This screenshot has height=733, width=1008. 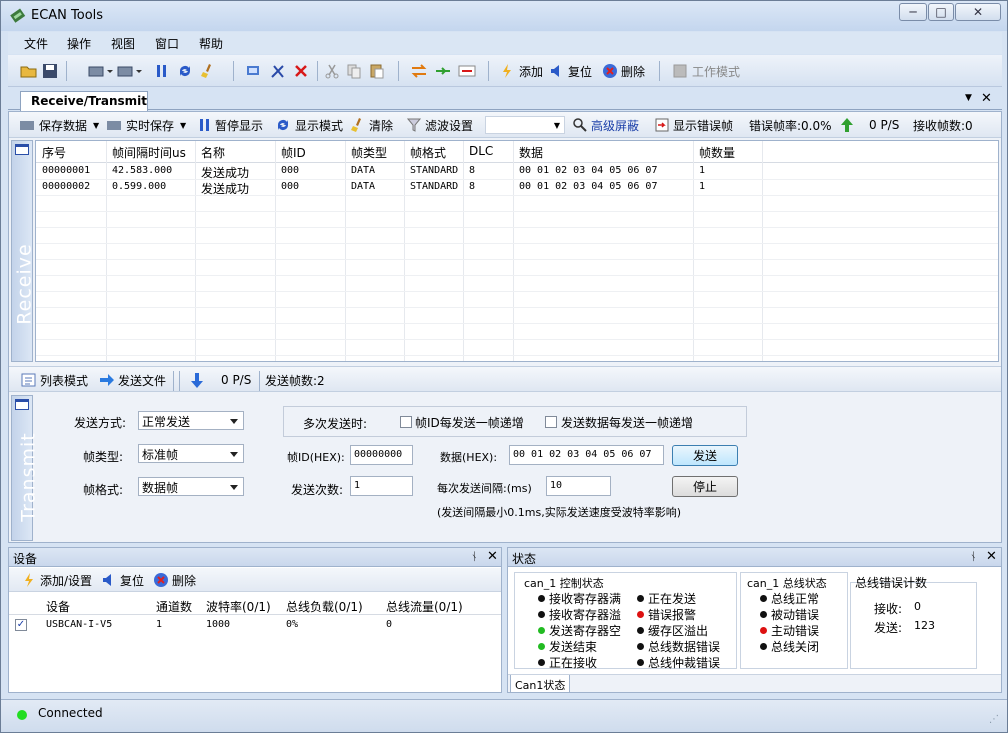 I want to click on document-tabs: Receive/Transmit ▼ ✕, so click(x=505, y=99).